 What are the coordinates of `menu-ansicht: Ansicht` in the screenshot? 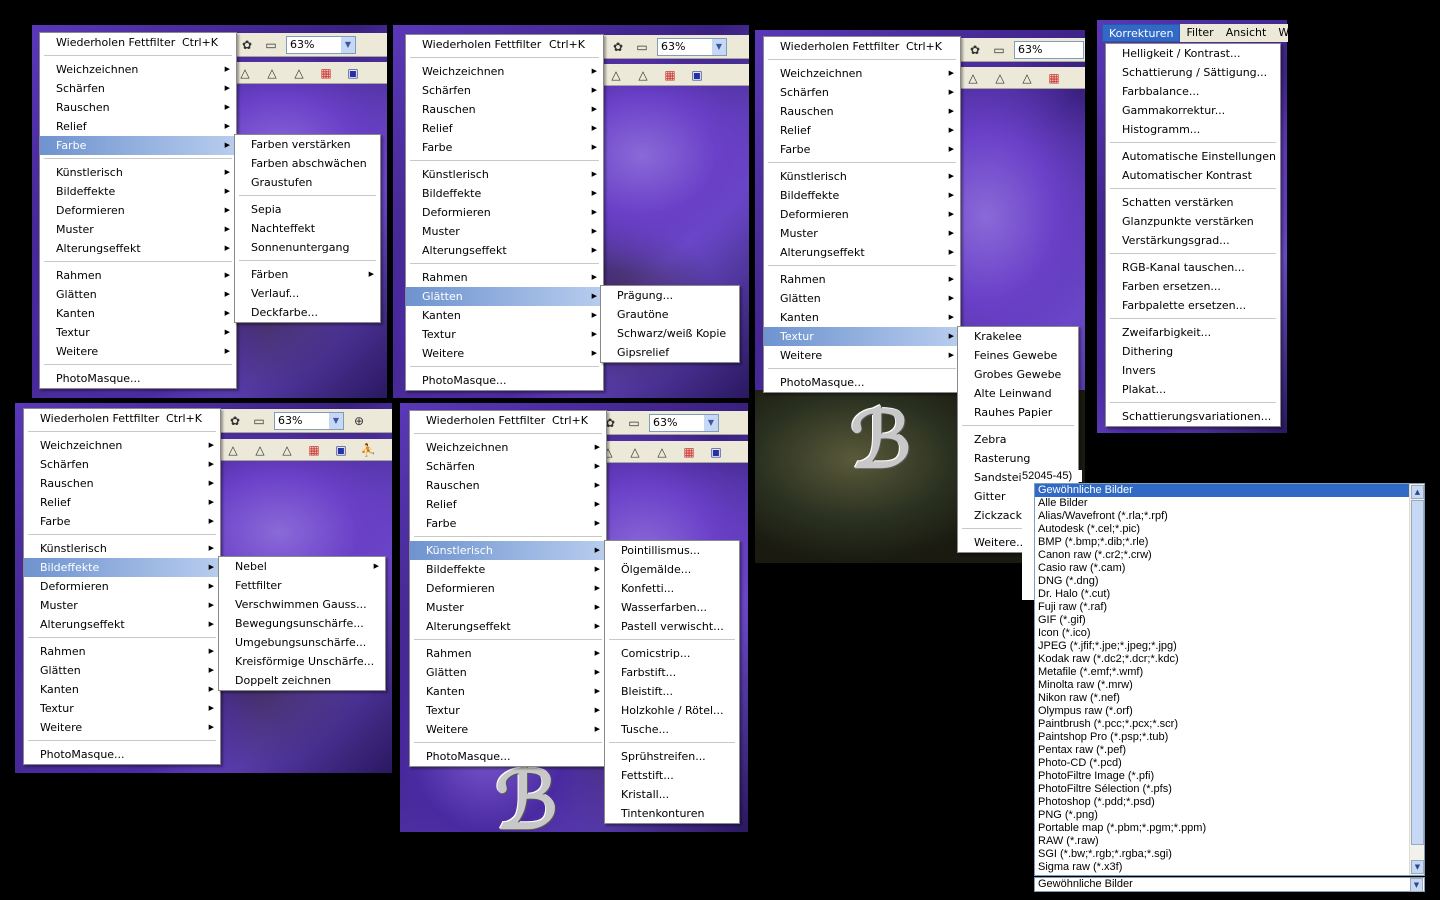 It's located at (1246, 33).